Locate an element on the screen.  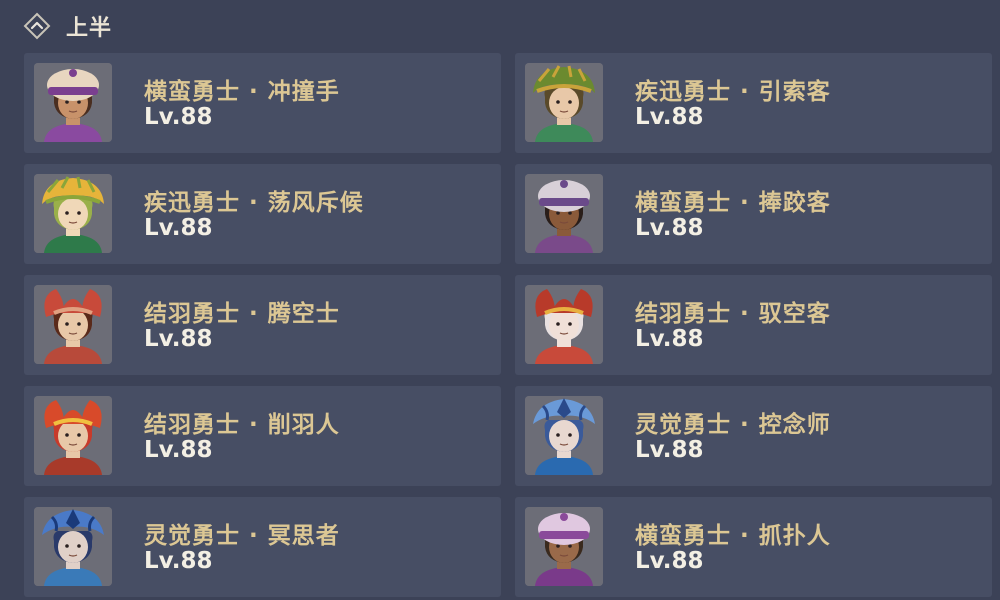
enemy-name: 横蛮勇士 · 冲撞手 is located at coordinates (242, 92).